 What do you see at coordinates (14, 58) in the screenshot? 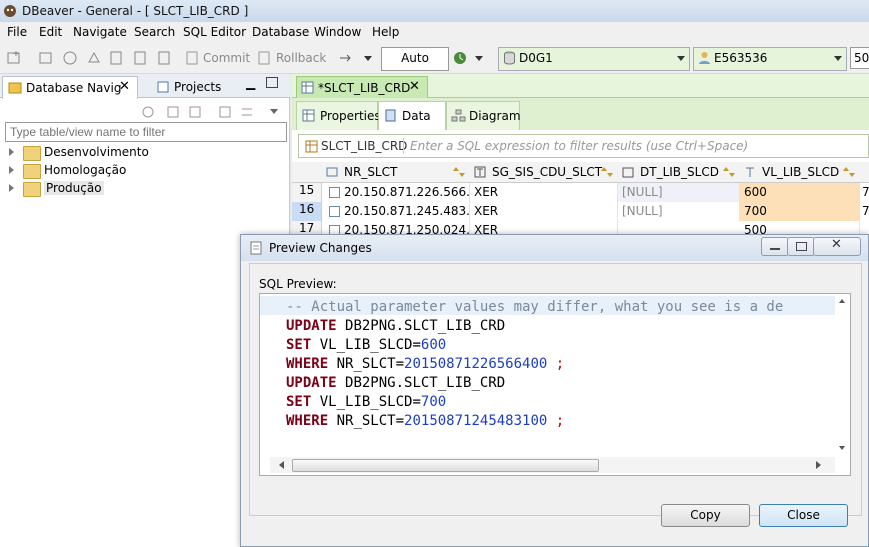
I see `new-connection-icon` at bounding box center [14, 58].